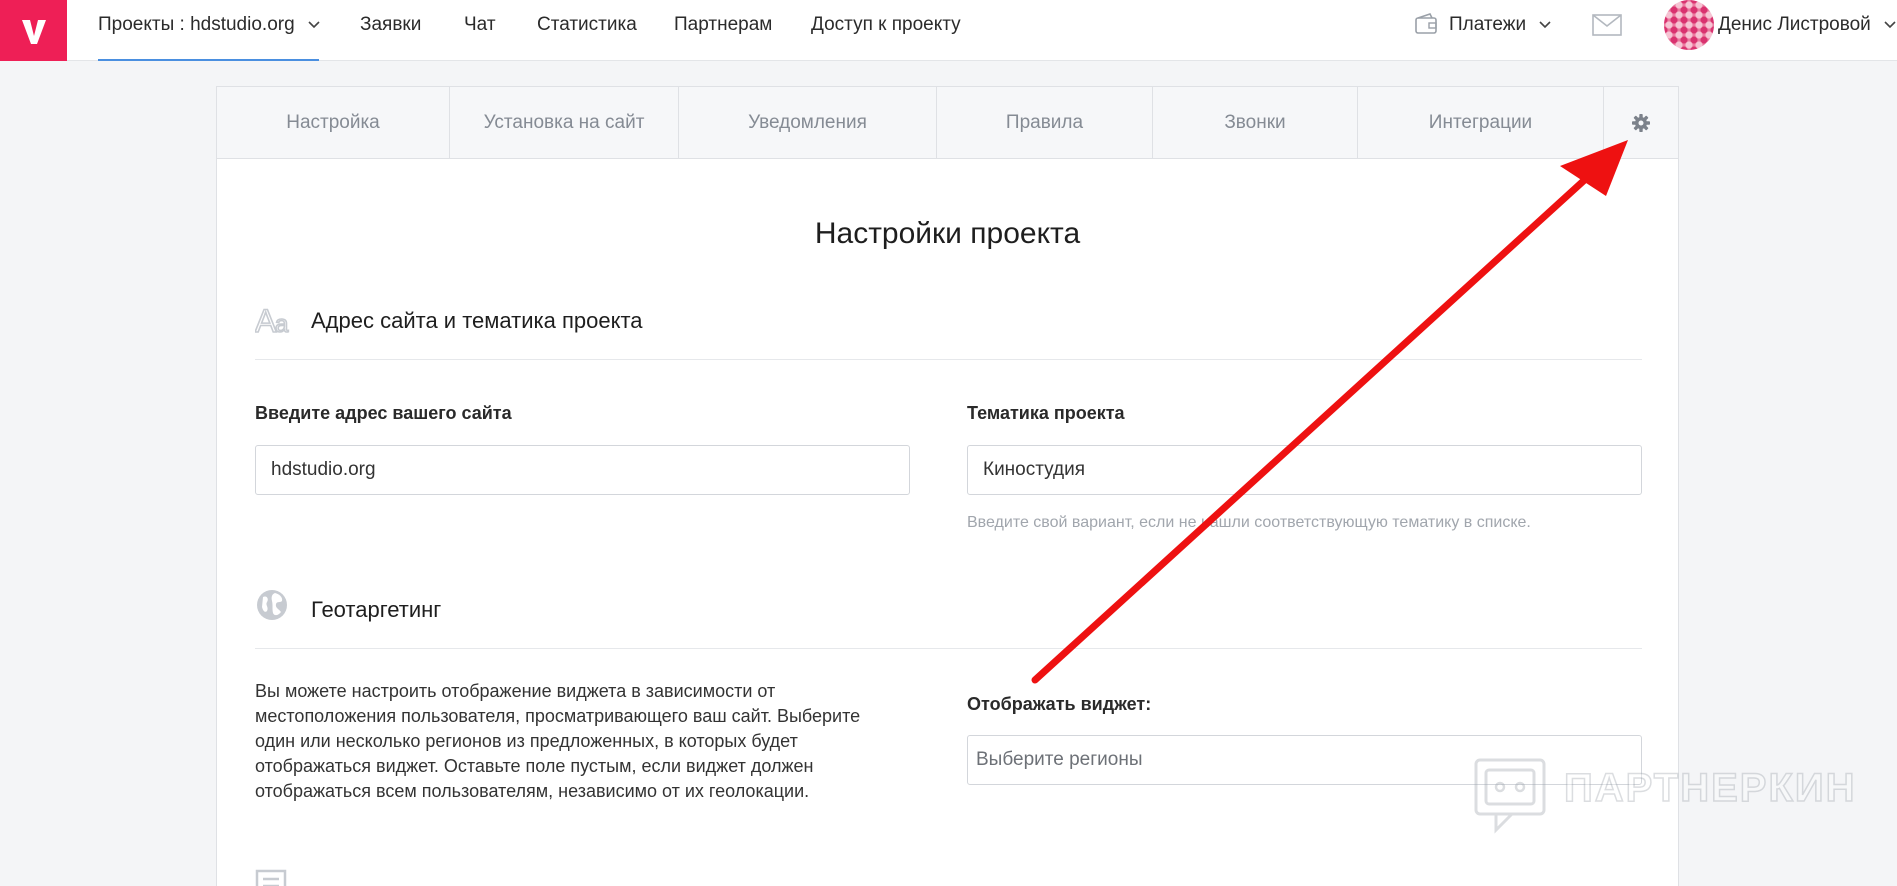 The image size is (1897, 886). Describe the element at coordinates (723, 30) in the screenshot. I see `nav-partners: Партнерам` at that location.